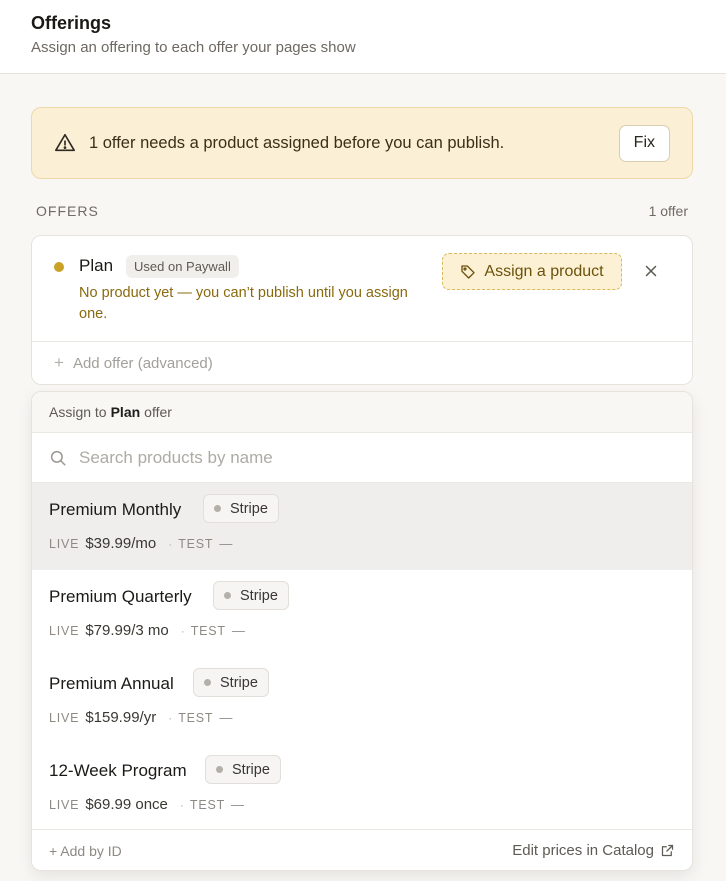 This screenshot has width=726, height=881. What do you see at coordinates (67, 211) in the screenshot?
I see `offers-section-label: OFFERS` at bounding box center [67, 211].